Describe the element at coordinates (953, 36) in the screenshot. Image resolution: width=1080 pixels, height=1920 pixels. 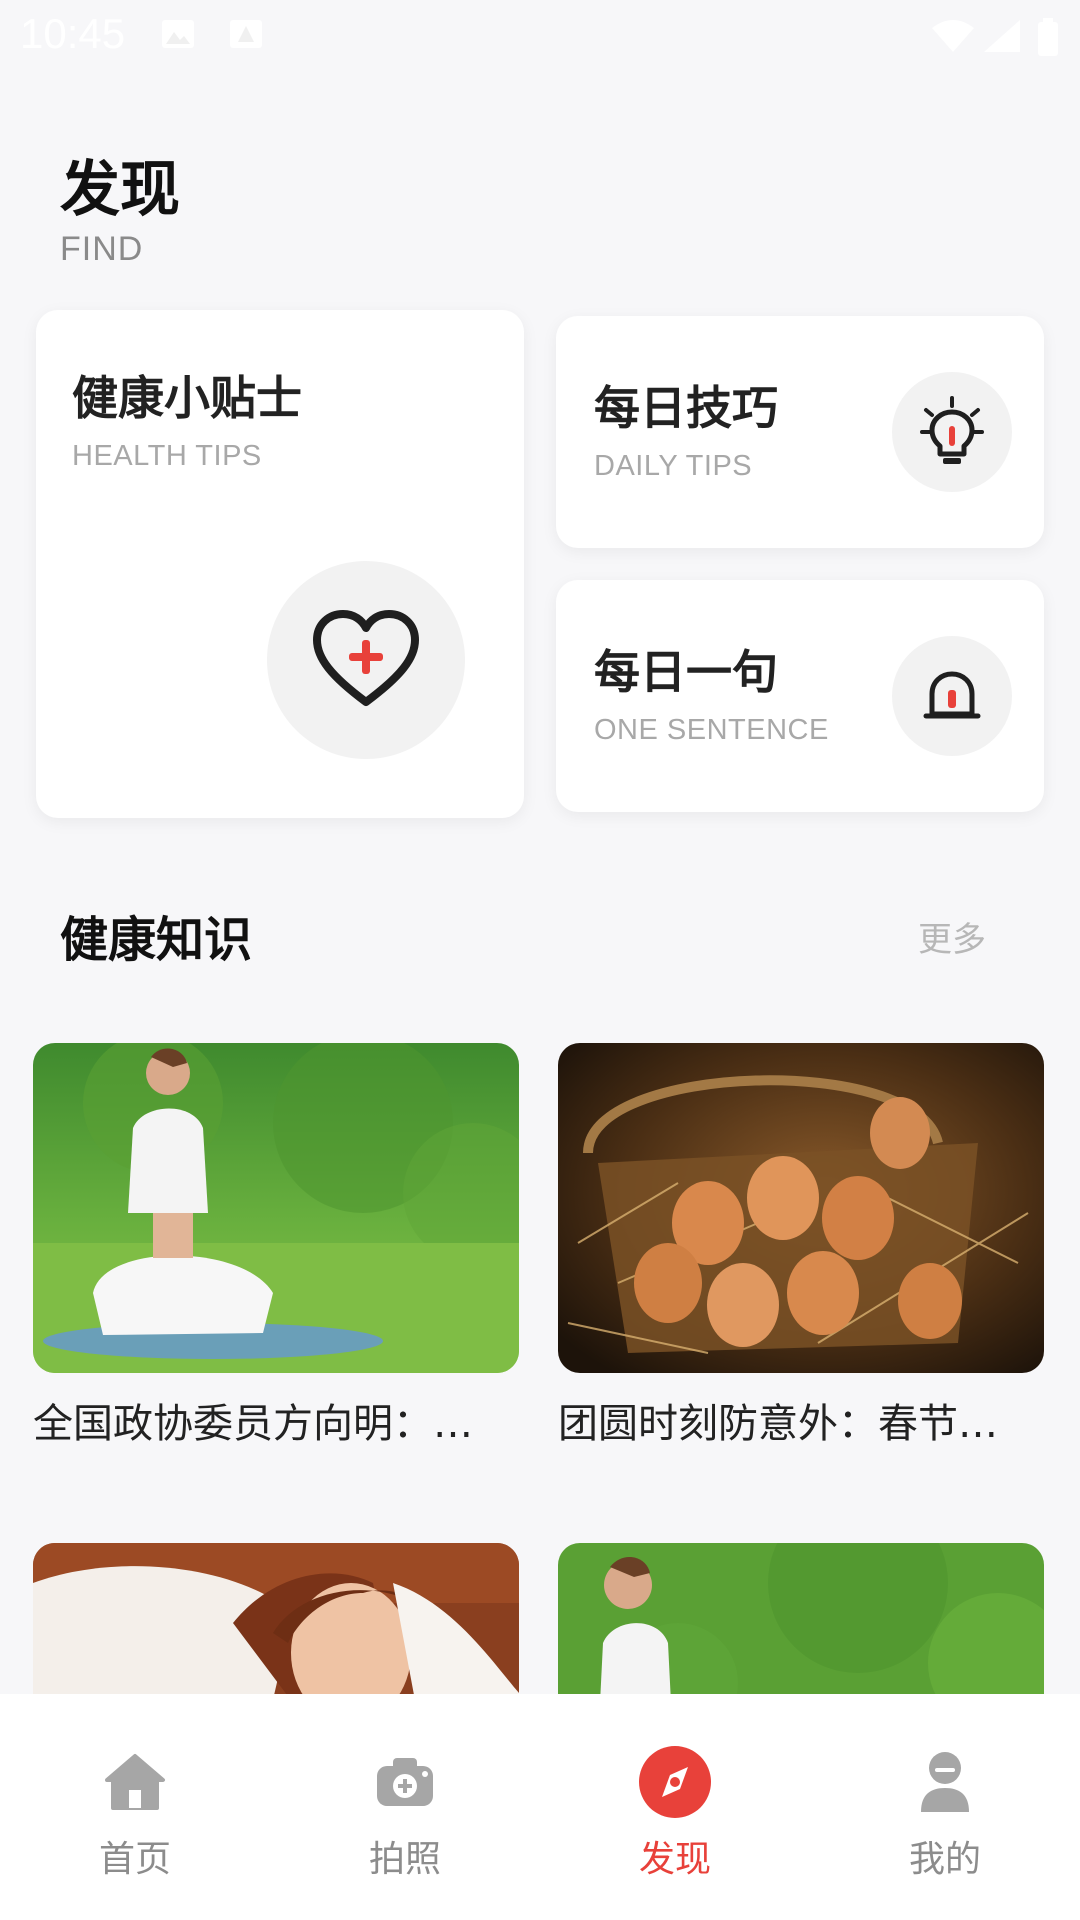
I see `wifi-icon` at that location.